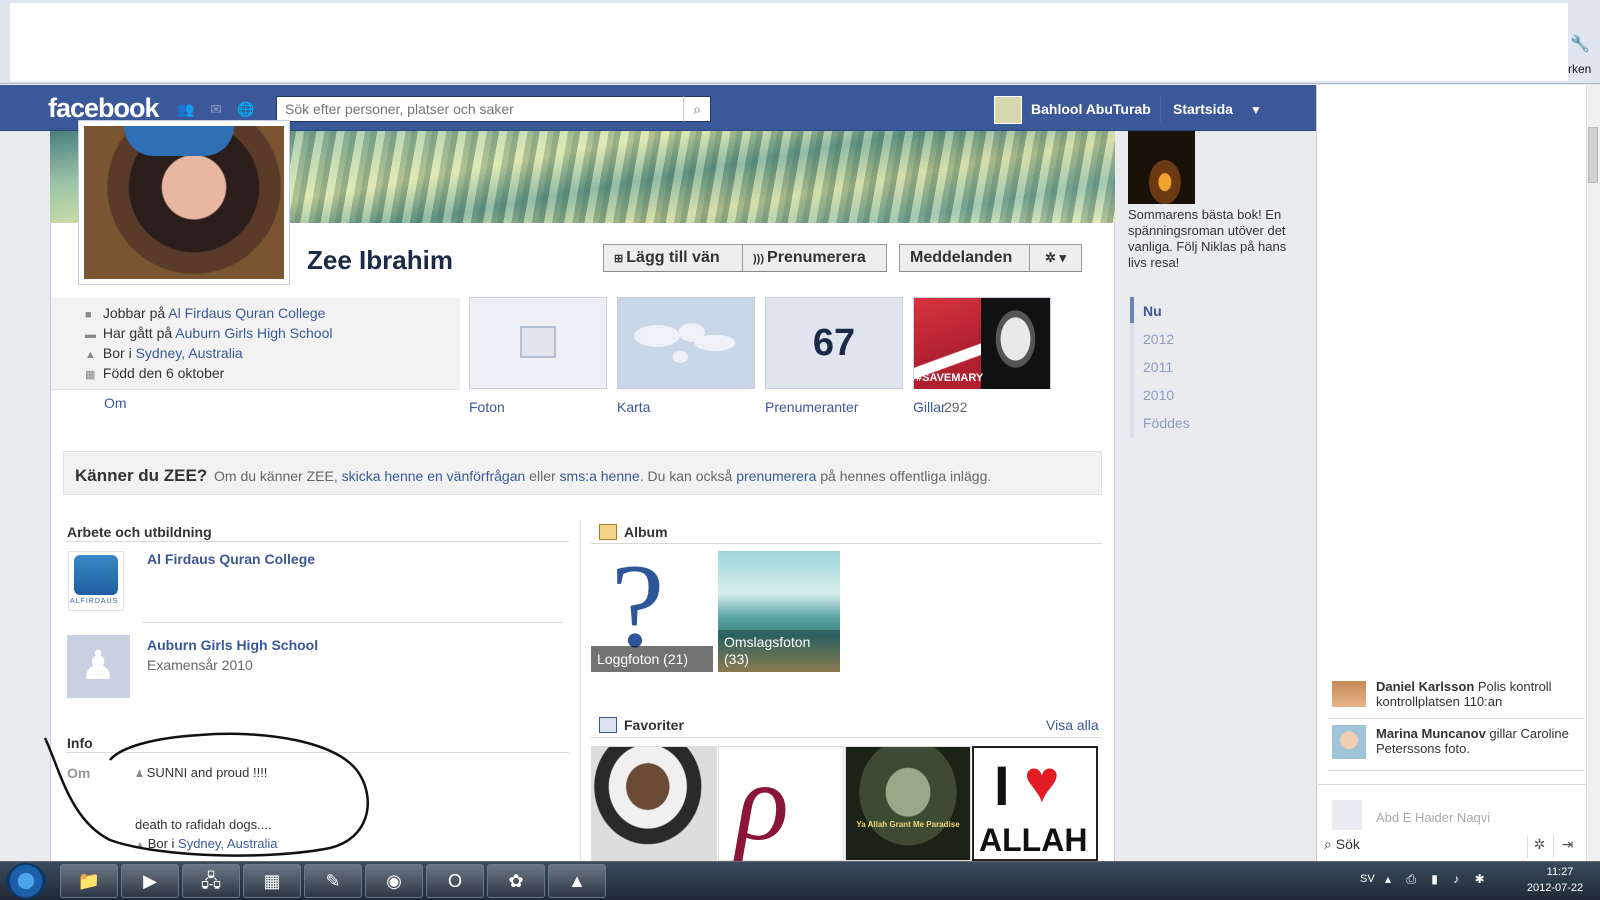 This screenshot has width=1600, height=900. I want to click on account-menu-chevron-down-icon: ▼, so click(1256, 110).